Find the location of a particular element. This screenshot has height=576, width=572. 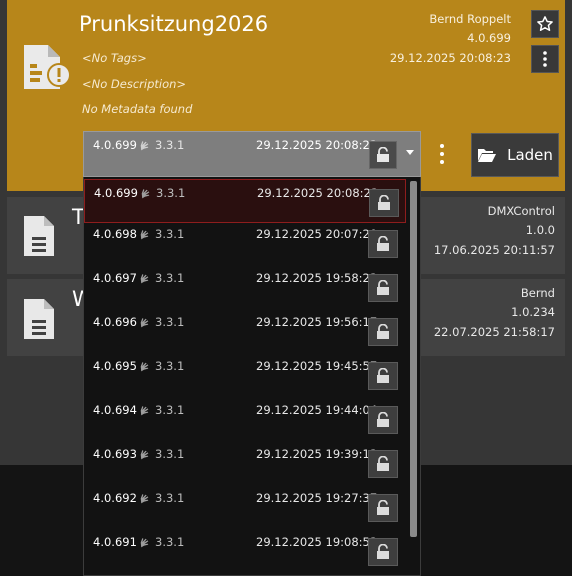

version-menu-button is located at coordinates (442, 154).